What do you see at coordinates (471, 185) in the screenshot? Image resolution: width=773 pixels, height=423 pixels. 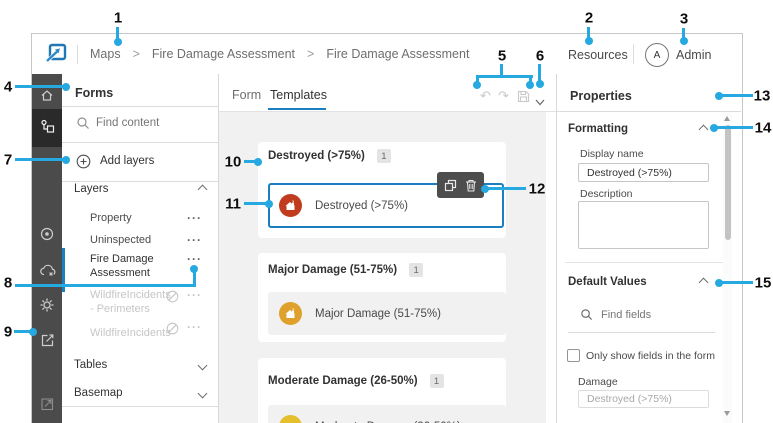 I see `delete-button` at bounding box center [471, 185].